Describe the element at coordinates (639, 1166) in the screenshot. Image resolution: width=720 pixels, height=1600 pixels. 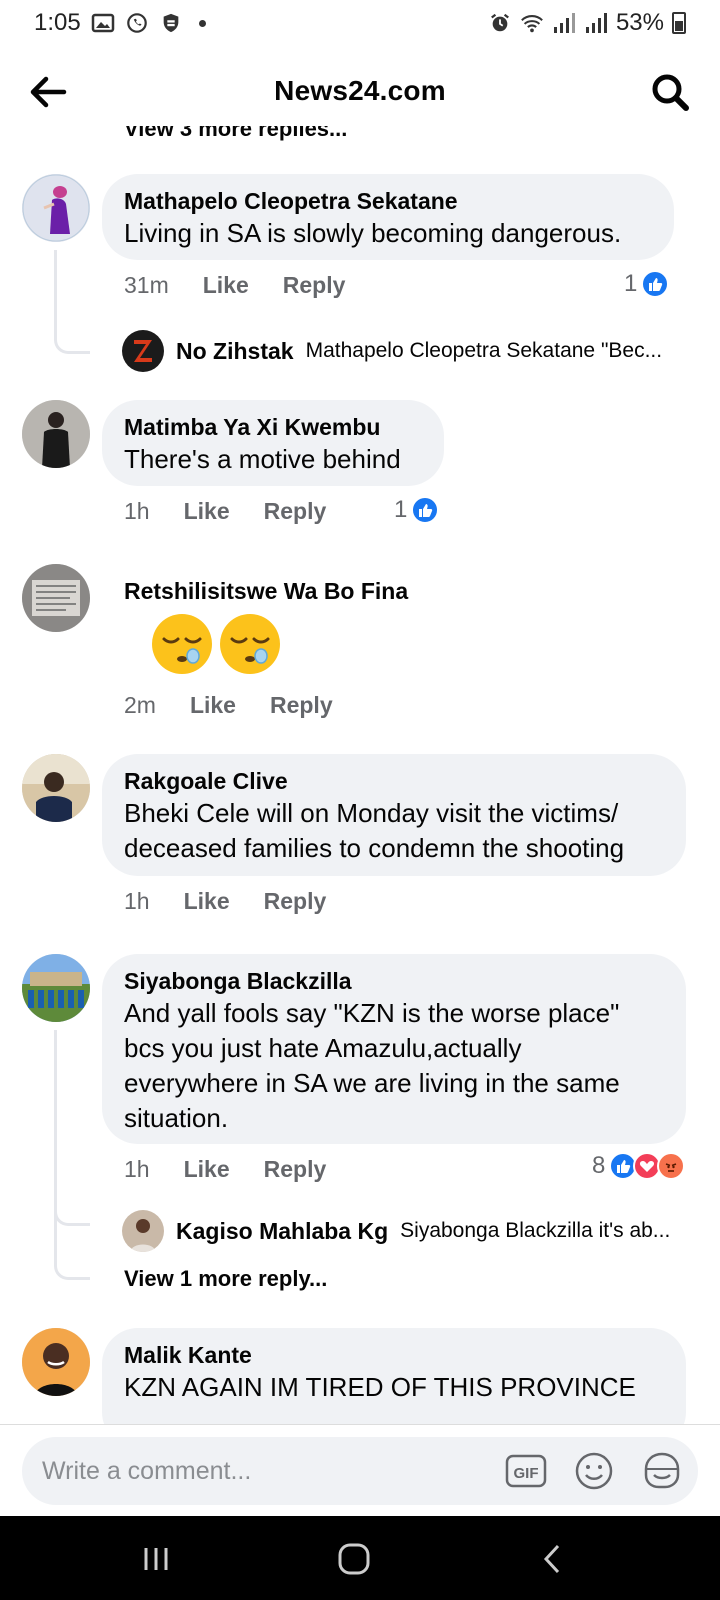
I see `reaction-summary: 8` at that location.